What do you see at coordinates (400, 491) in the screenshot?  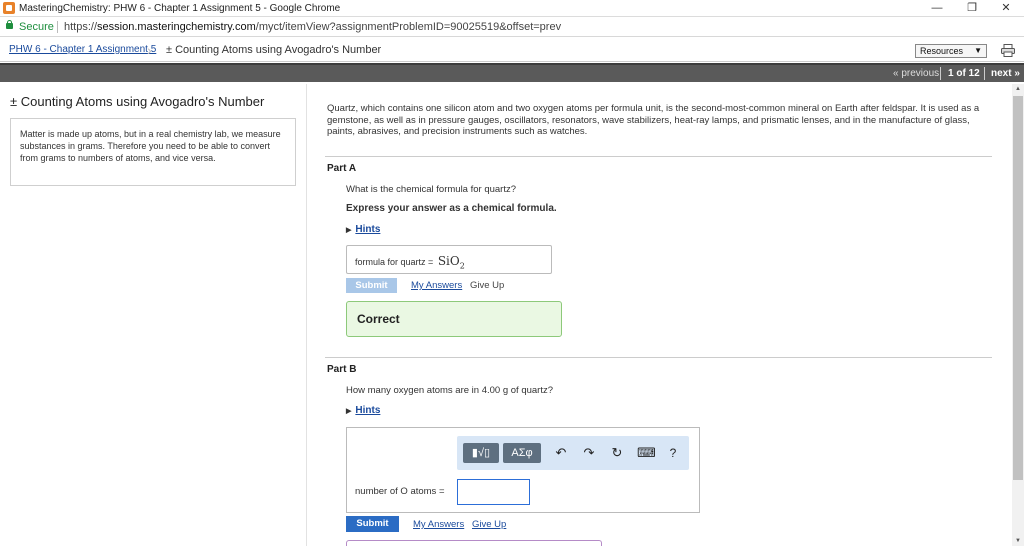 I see `answer-label: number of O atoms =` at bounding box center [400, 491].